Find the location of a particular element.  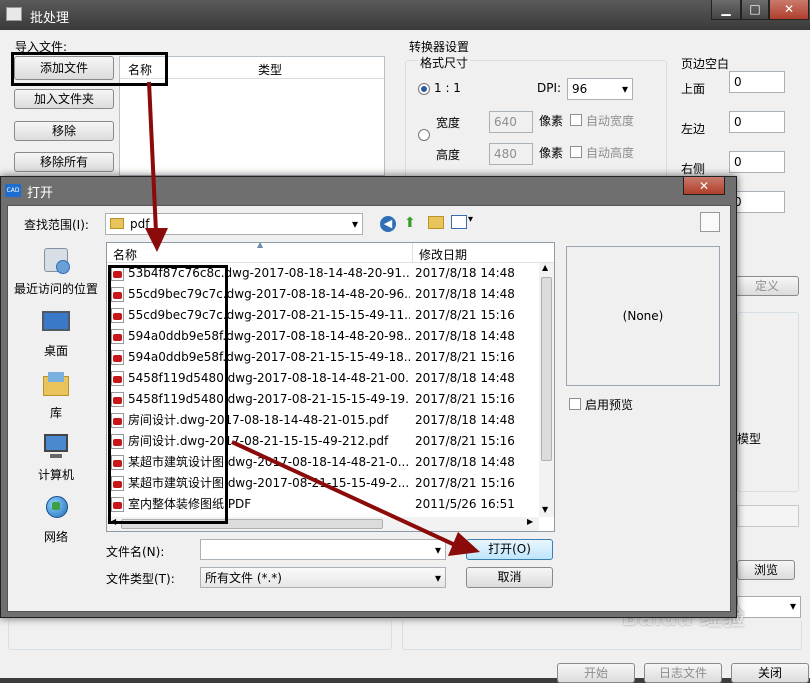

arrow-right-line is located at coordinates (343, 493).